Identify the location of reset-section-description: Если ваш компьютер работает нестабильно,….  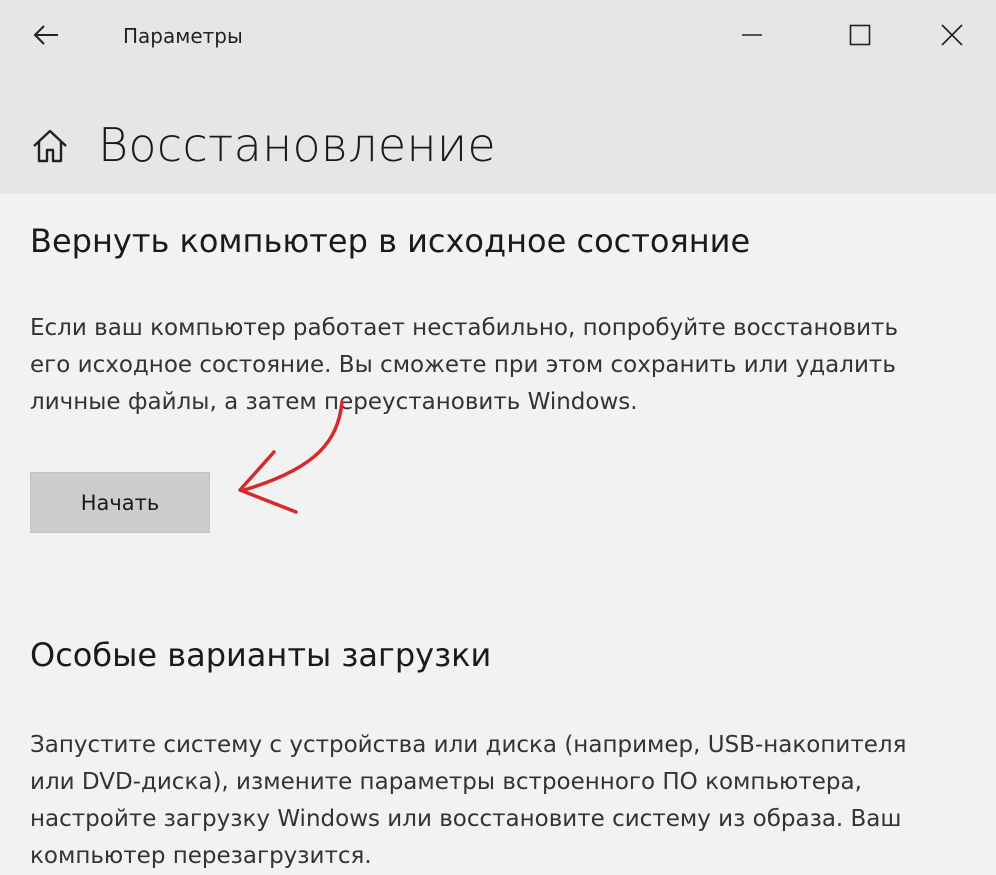
(464, 365).